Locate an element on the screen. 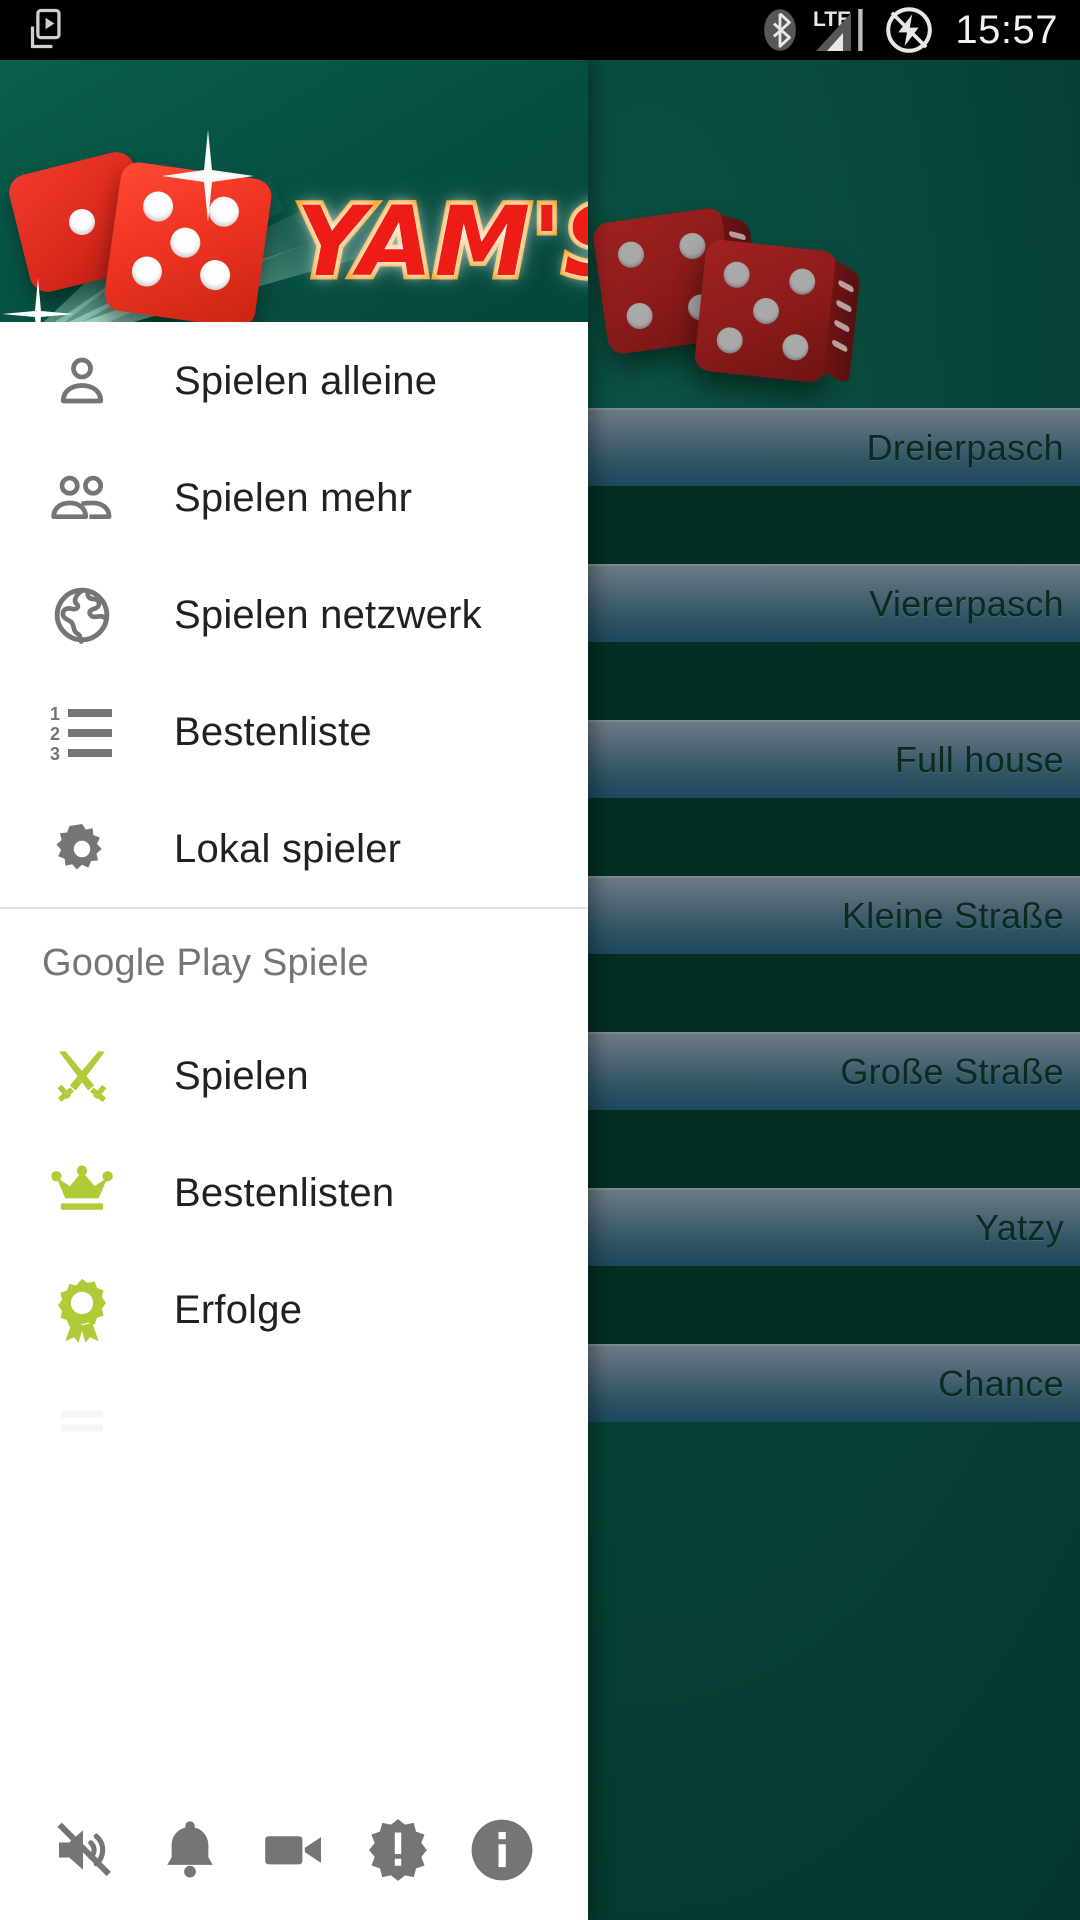 This screenshot has width=1080, height=1920. info-icon is located at coordinates (502, 1850).